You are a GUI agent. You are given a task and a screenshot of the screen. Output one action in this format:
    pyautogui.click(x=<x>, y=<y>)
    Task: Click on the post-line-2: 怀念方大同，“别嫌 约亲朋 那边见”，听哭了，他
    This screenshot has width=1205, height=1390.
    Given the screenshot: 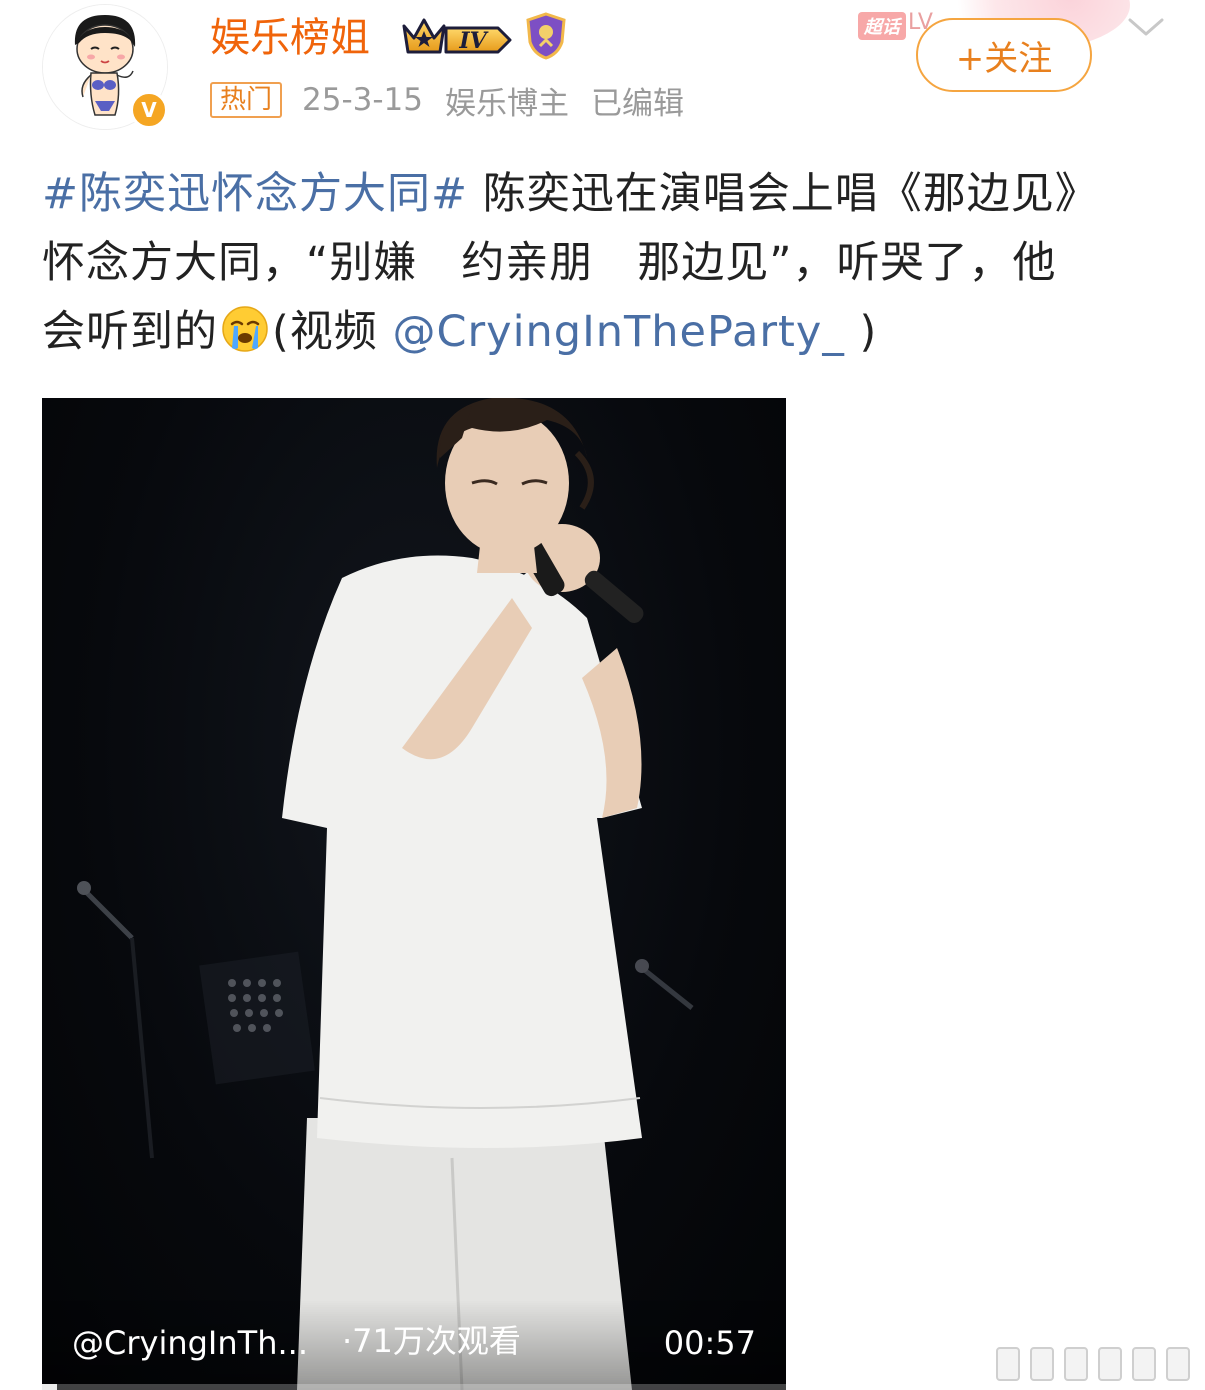 What is the action you would take?
    pyautogui.click(x=549, y=263)
    